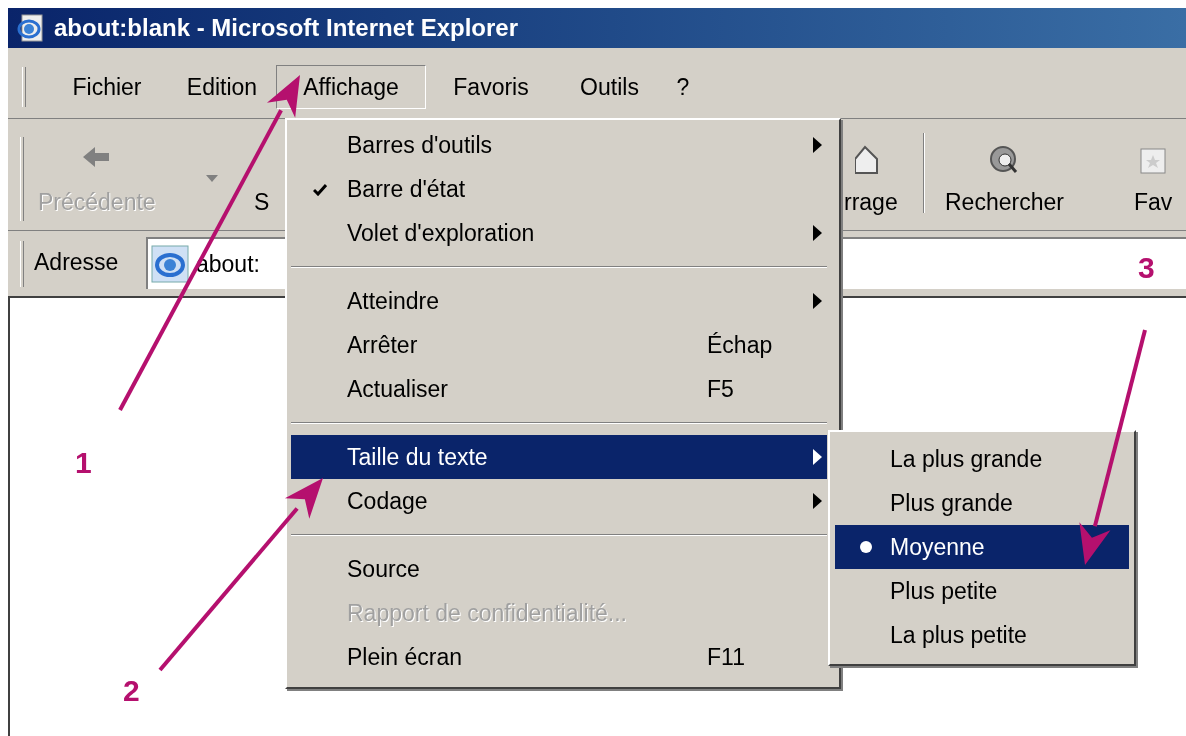 This screenshot has width=1186, height=736. Describe the element at coordinates (76, 262) in the screenshot. I see `address-label: Adresse` at that location.